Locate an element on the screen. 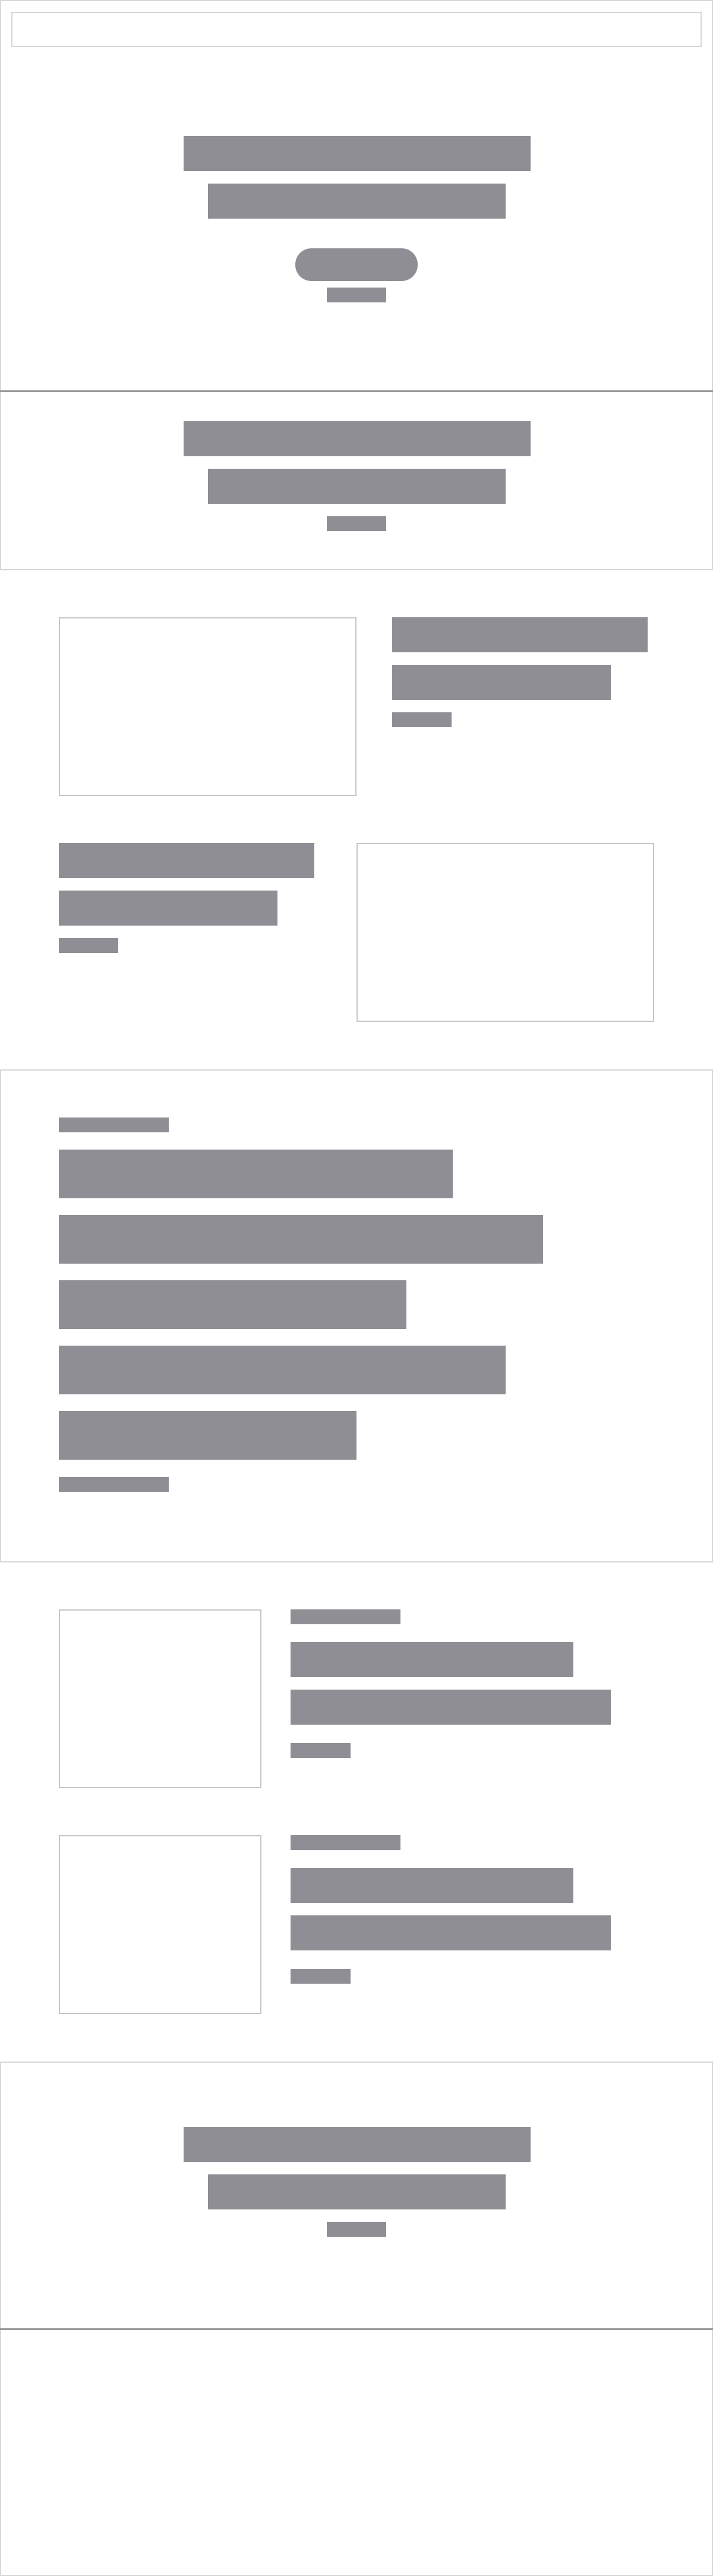 The height and width of the screenshot is (2576, 713). hero-divider is located at coordinates (356, 391).